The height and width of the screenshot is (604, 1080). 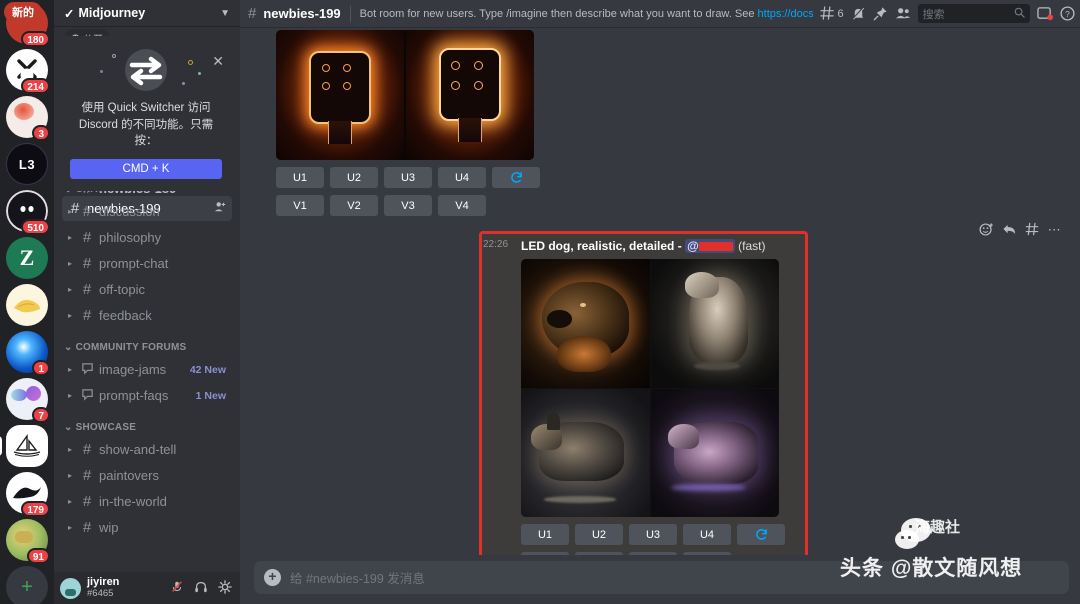 I want to click on mic-muted-icon, so click(x=177, y=588).